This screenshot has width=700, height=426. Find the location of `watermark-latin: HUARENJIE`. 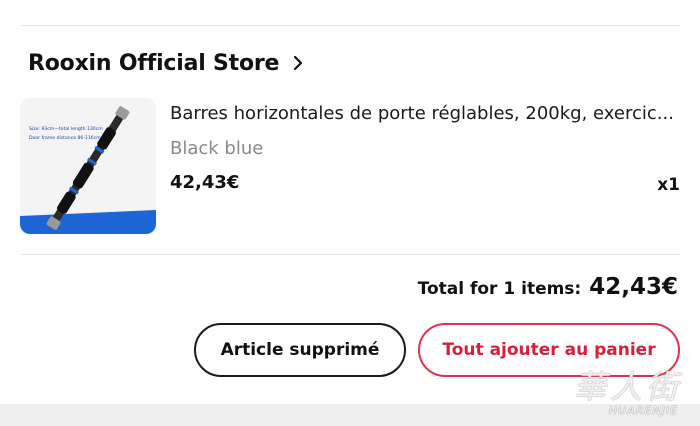

watermark-latin: HUARENJIE is located at coordinates (643, 410).